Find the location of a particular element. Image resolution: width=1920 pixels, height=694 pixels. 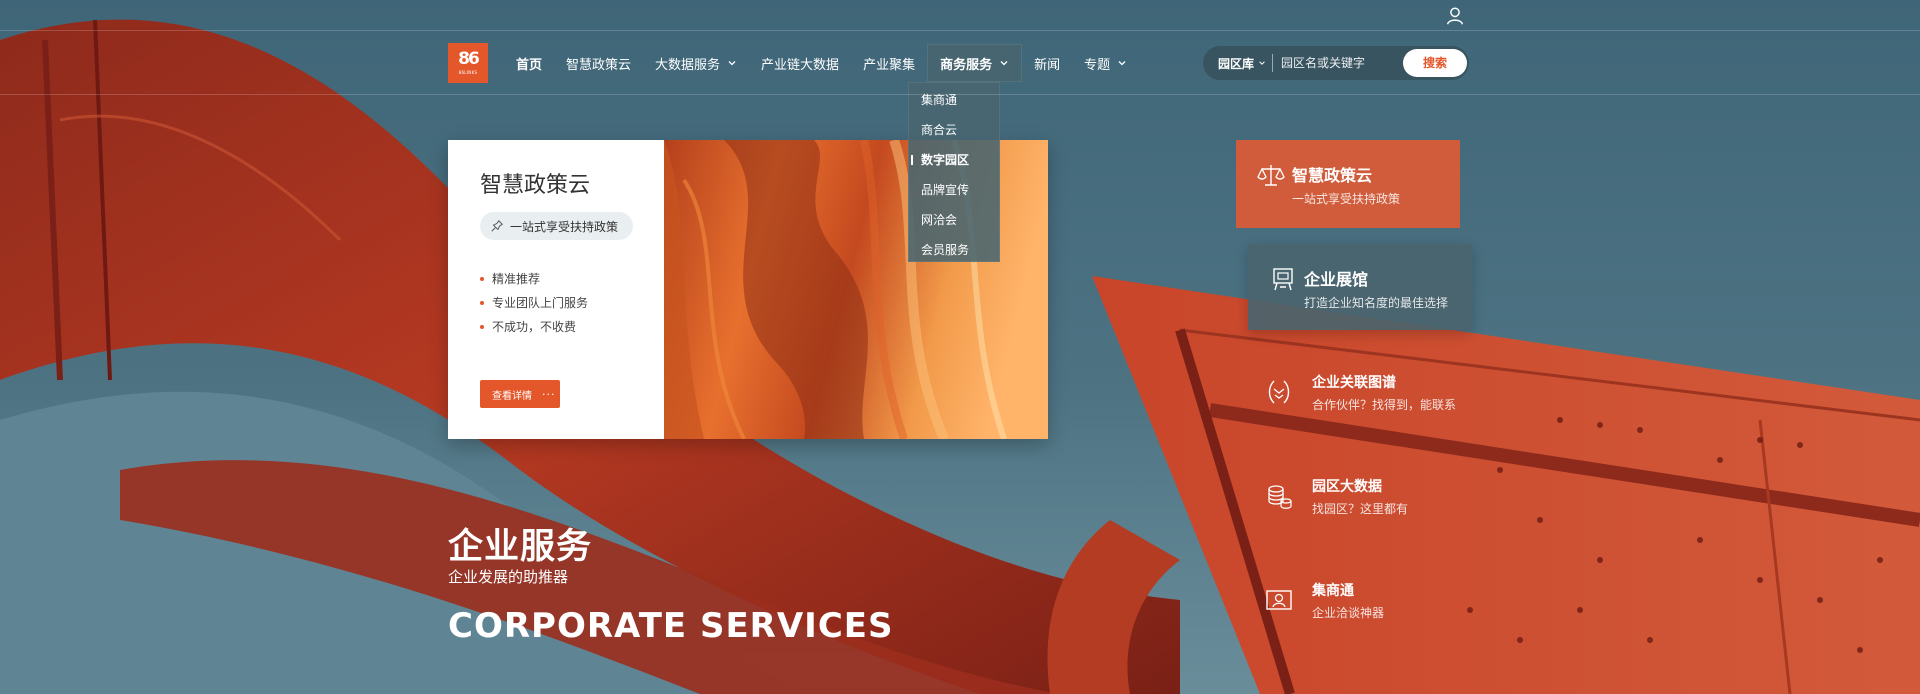

nav-item-big-data: 大数据服务 is located at coordinates (696, 63).